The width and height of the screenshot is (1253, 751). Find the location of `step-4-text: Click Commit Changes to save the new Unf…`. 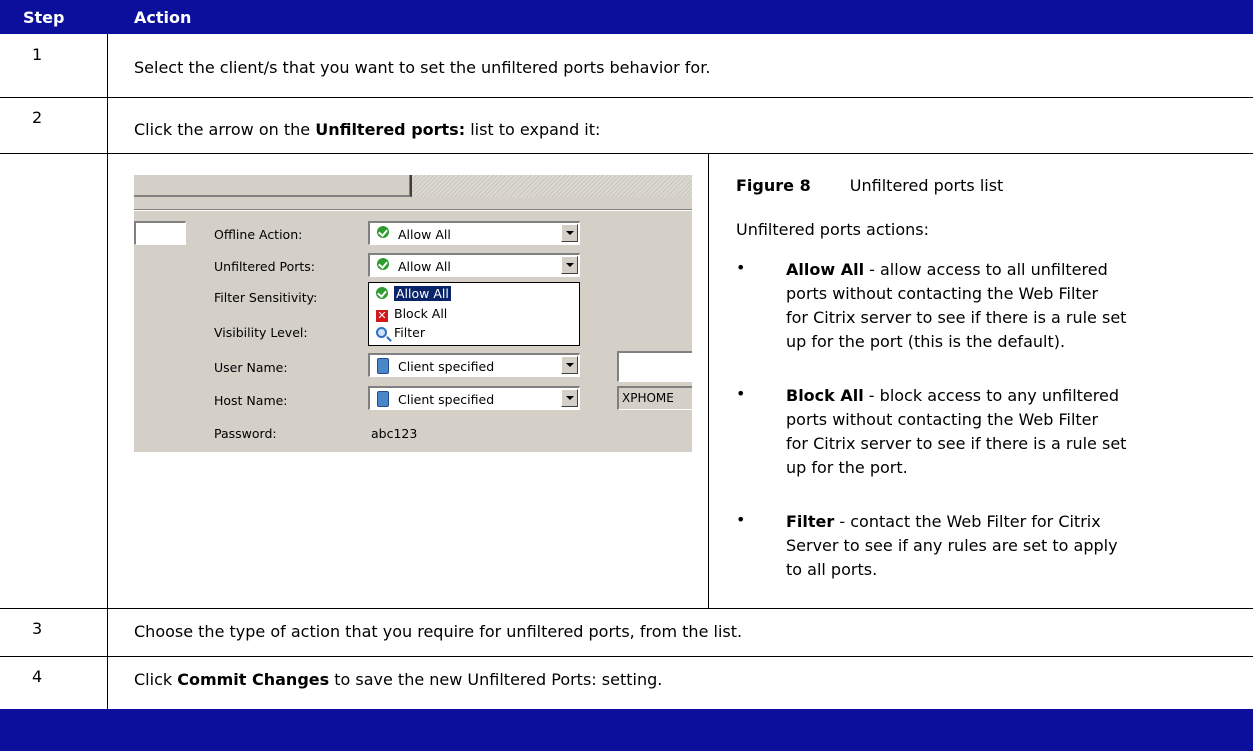

step-4-text: Click Commit Changes to save the new Unf… is located at coordinates (398, 679).